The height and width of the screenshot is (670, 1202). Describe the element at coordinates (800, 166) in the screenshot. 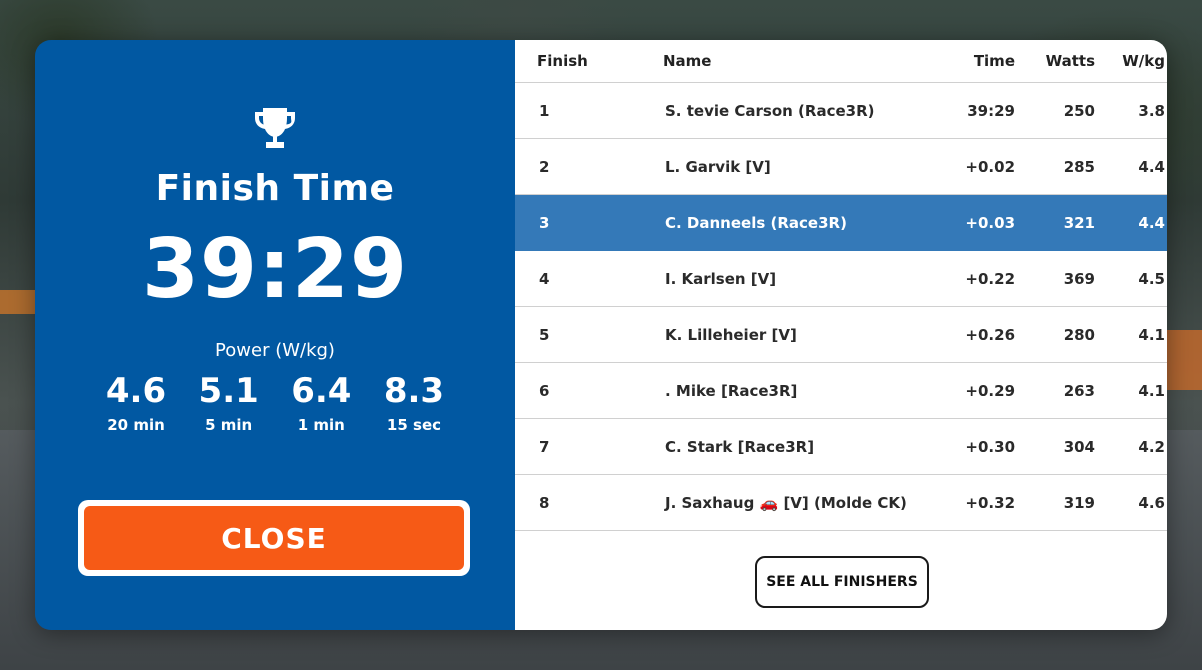

I see `cell-name: L. Garvik [V]` at that location.